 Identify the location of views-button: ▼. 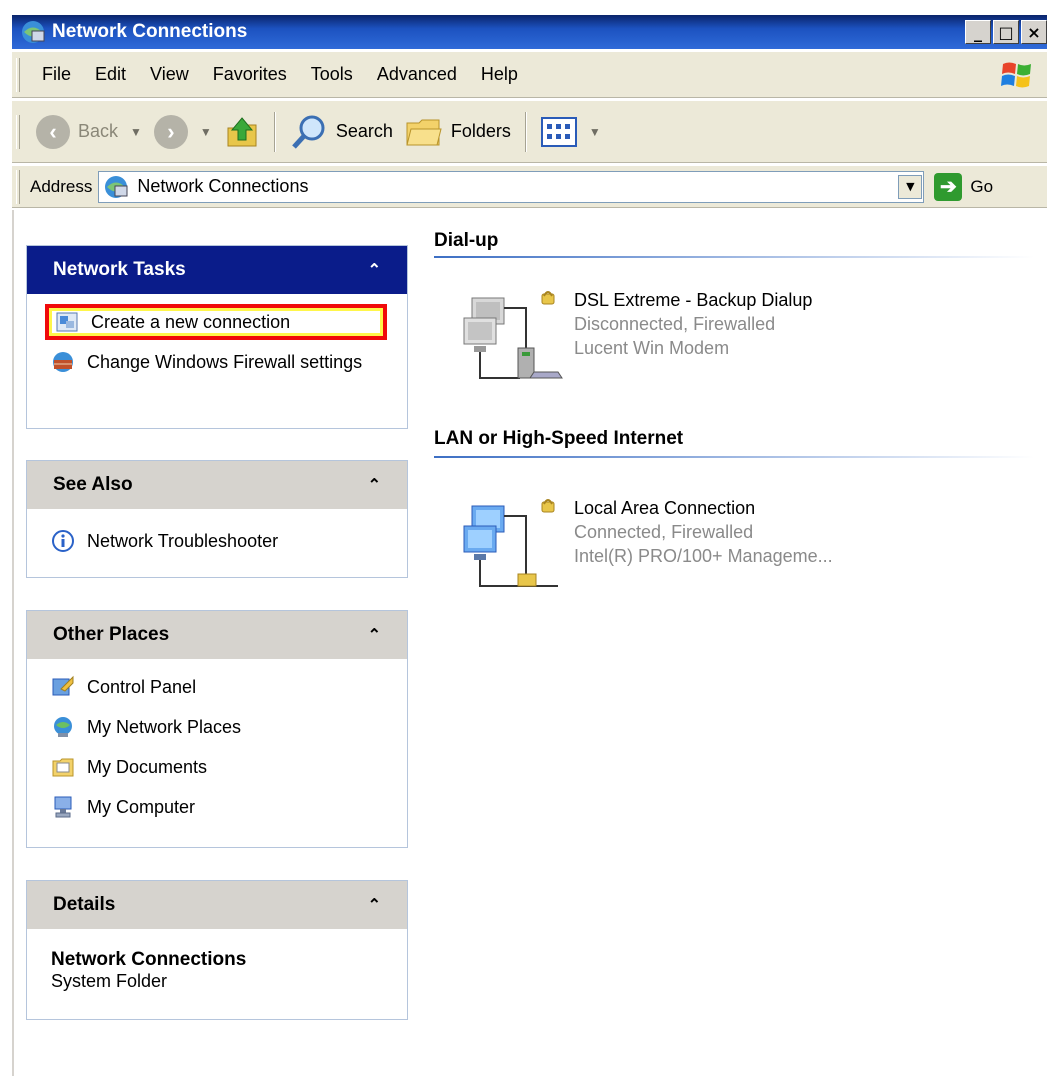
(571, 131).